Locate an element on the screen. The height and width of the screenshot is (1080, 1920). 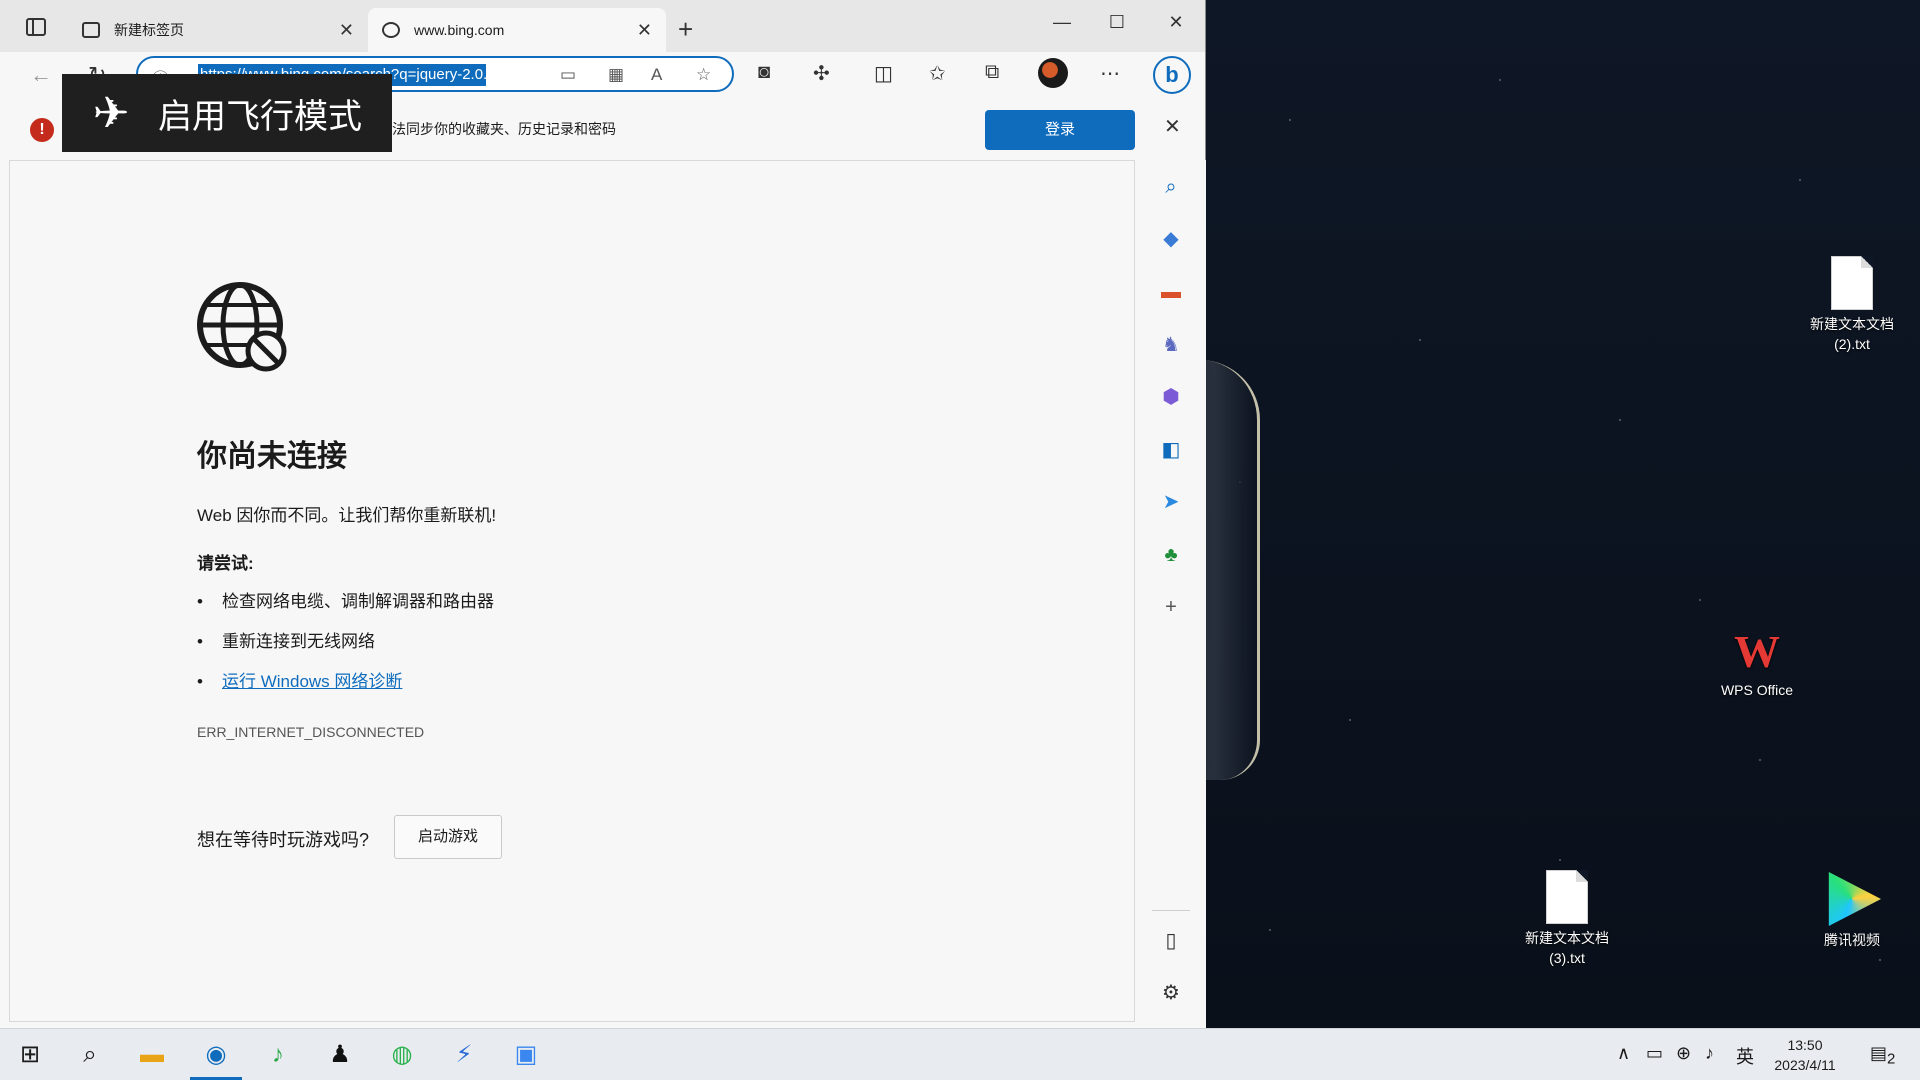
airplane-mode-osd: ✈ 启用飞行模式 is located at coordinates (227, 113).